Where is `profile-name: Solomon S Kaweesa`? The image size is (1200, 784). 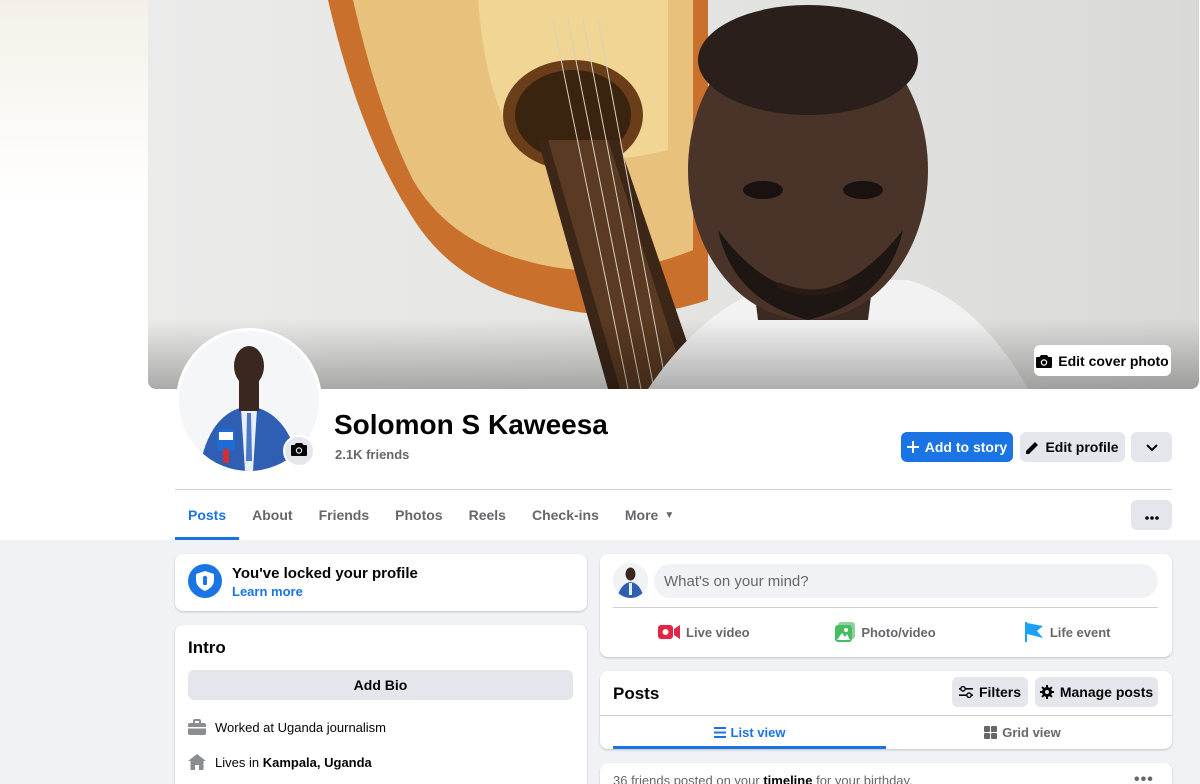 profile-name: Solomon S Kaweesa is located at coordinates (471, 424).